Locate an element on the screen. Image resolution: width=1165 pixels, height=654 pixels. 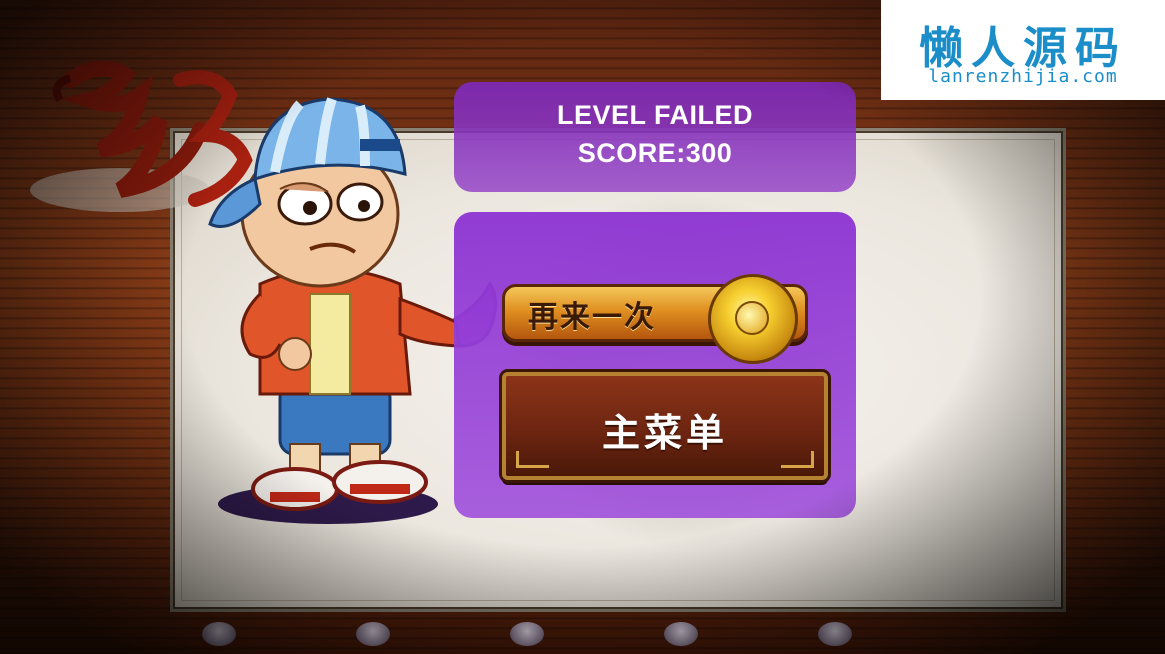
result-panel: LEVEL FAILED SCORE:300 is located at coordinates (655, 137).